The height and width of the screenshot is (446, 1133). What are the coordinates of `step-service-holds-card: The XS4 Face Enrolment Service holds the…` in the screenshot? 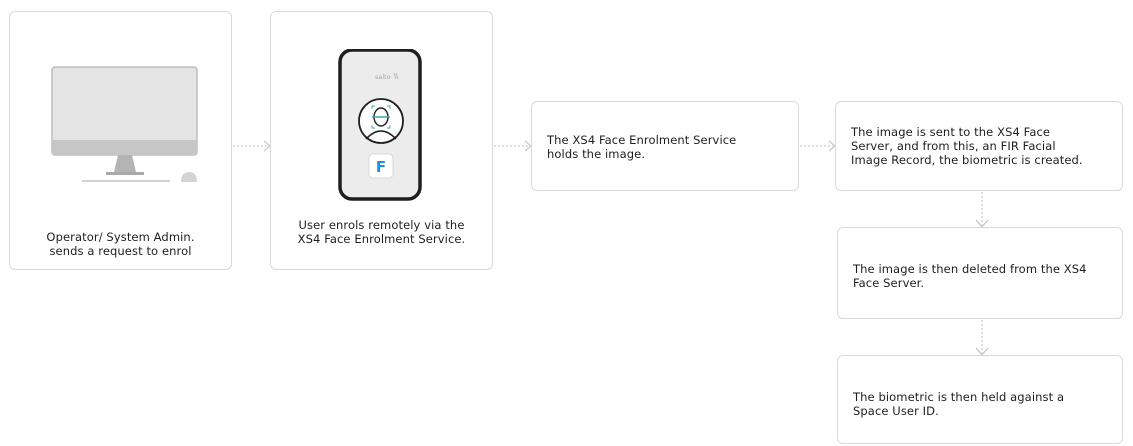 It's located at (665, 146).